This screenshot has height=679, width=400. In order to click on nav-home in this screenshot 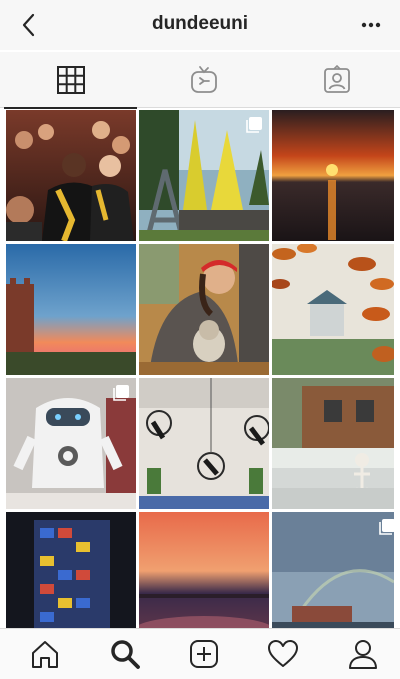, I will do `click(45, 654)`.